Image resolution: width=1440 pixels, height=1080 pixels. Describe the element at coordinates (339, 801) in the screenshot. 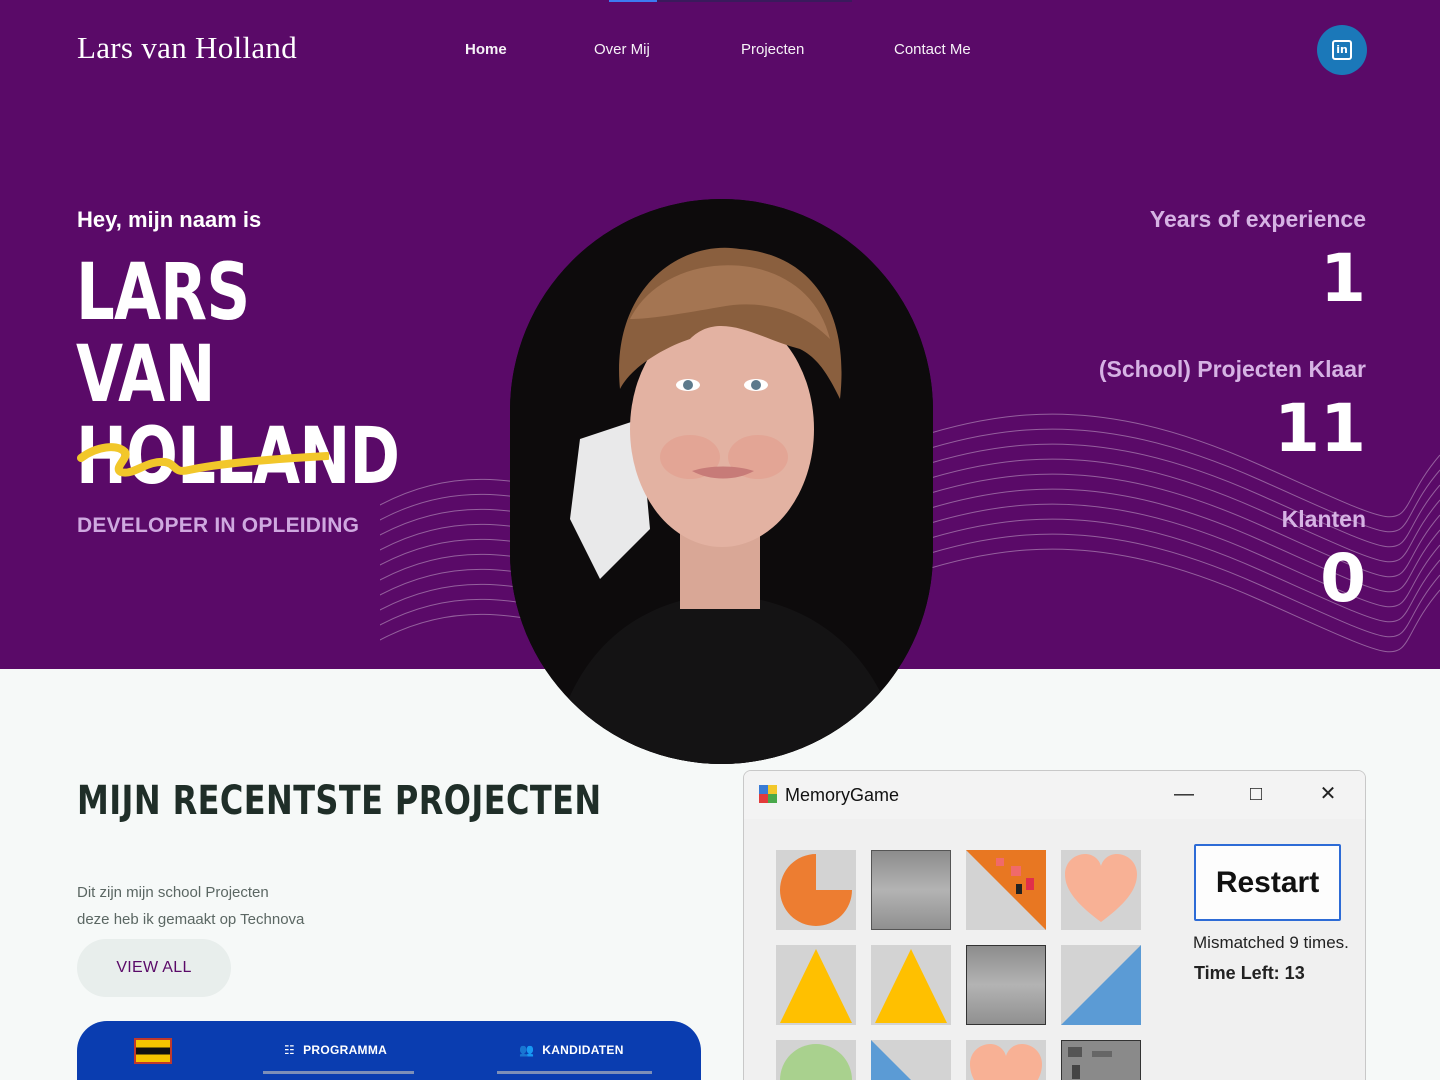

I see `projects-title: Mijn recentste projecten` at that location.